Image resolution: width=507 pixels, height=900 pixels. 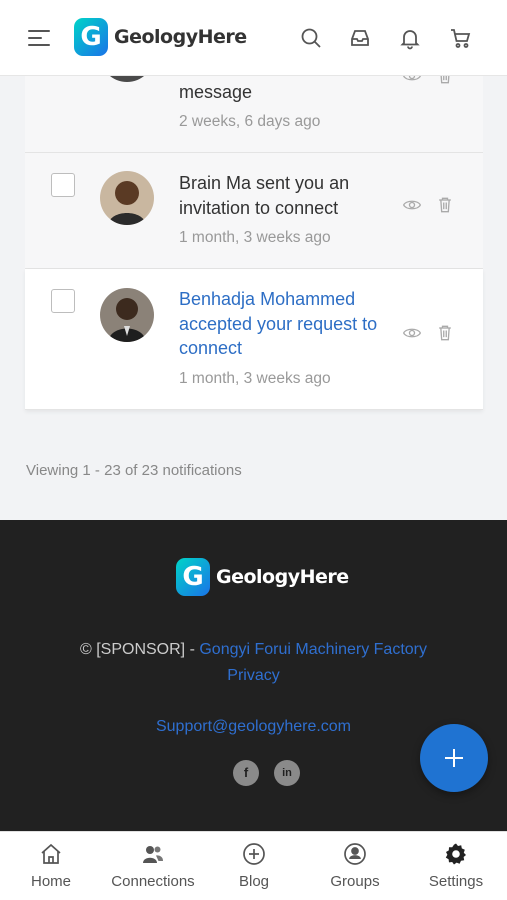 I want to click on top-header: GeologyHere, so click(x=253, y=38).